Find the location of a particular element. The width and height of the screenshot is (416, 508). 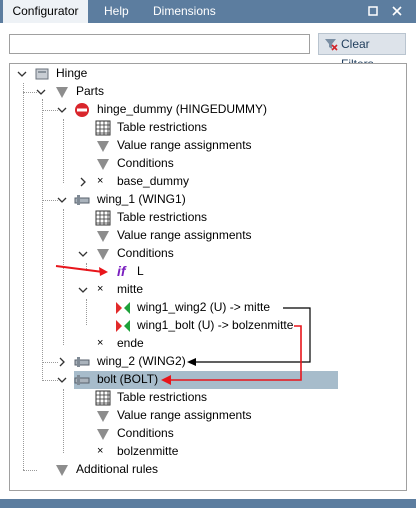

annotation-overlay is located at coordinates (183, 325).